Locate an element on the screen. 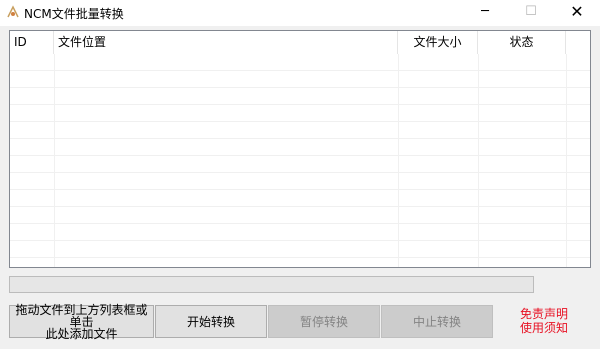 The width and height of the screenshot is (600, 349). app-icon is located at coordinates (13, 11).